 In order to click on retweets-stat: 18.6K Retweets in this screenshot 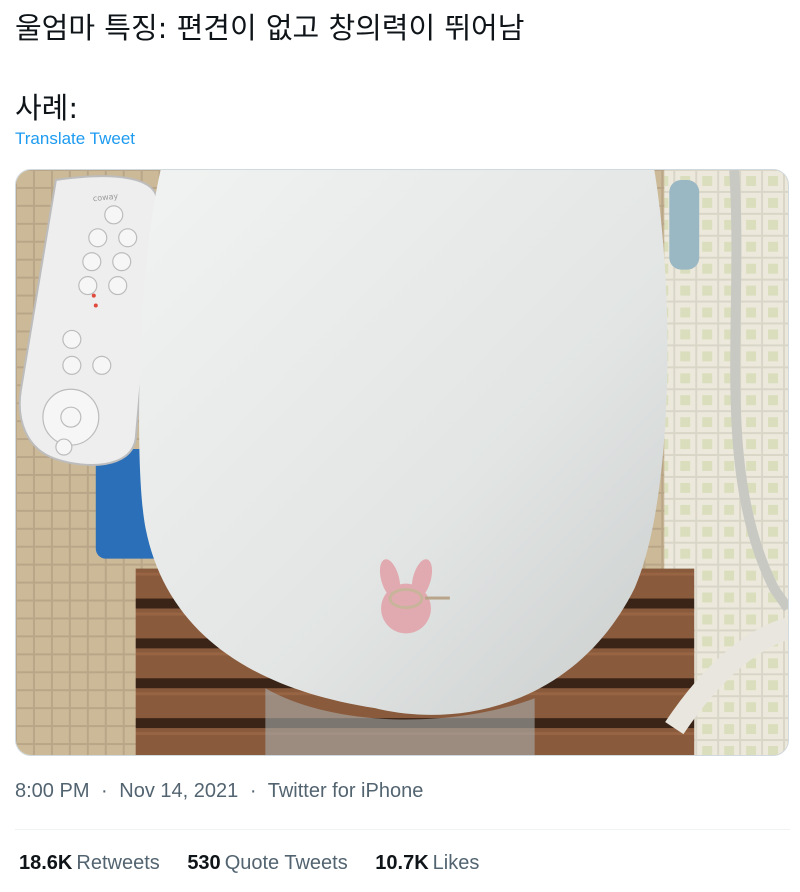, I will do `click(89, 863)`.